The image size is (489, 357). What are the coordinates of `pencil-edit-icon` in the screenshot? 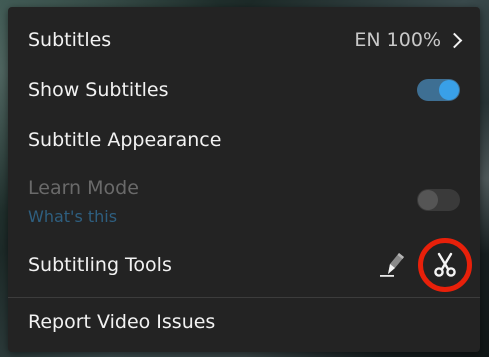 It's located at (393, 265).